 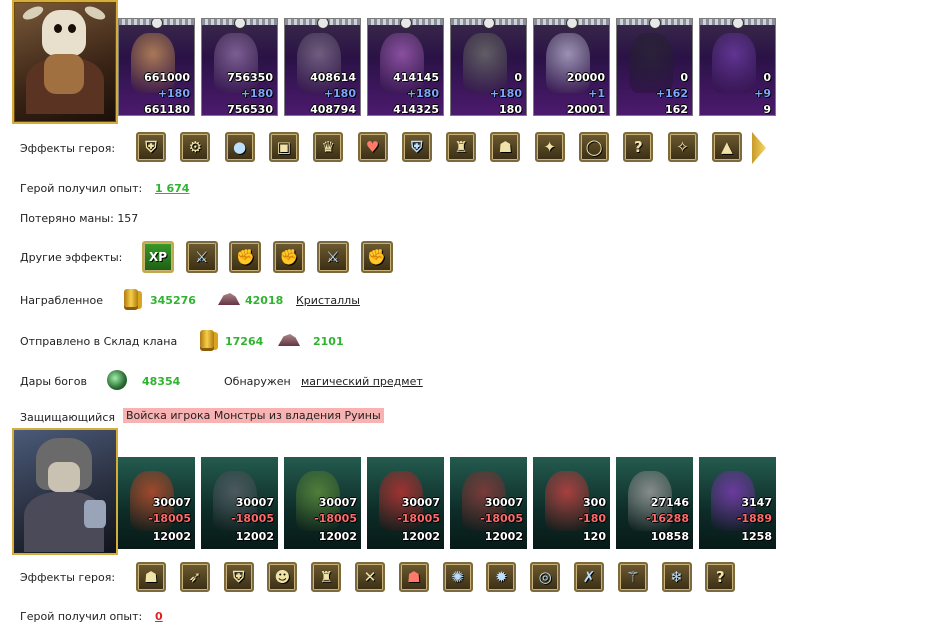 I want to click on crystals-link: Кристаллы, so click(x=328, y=300).